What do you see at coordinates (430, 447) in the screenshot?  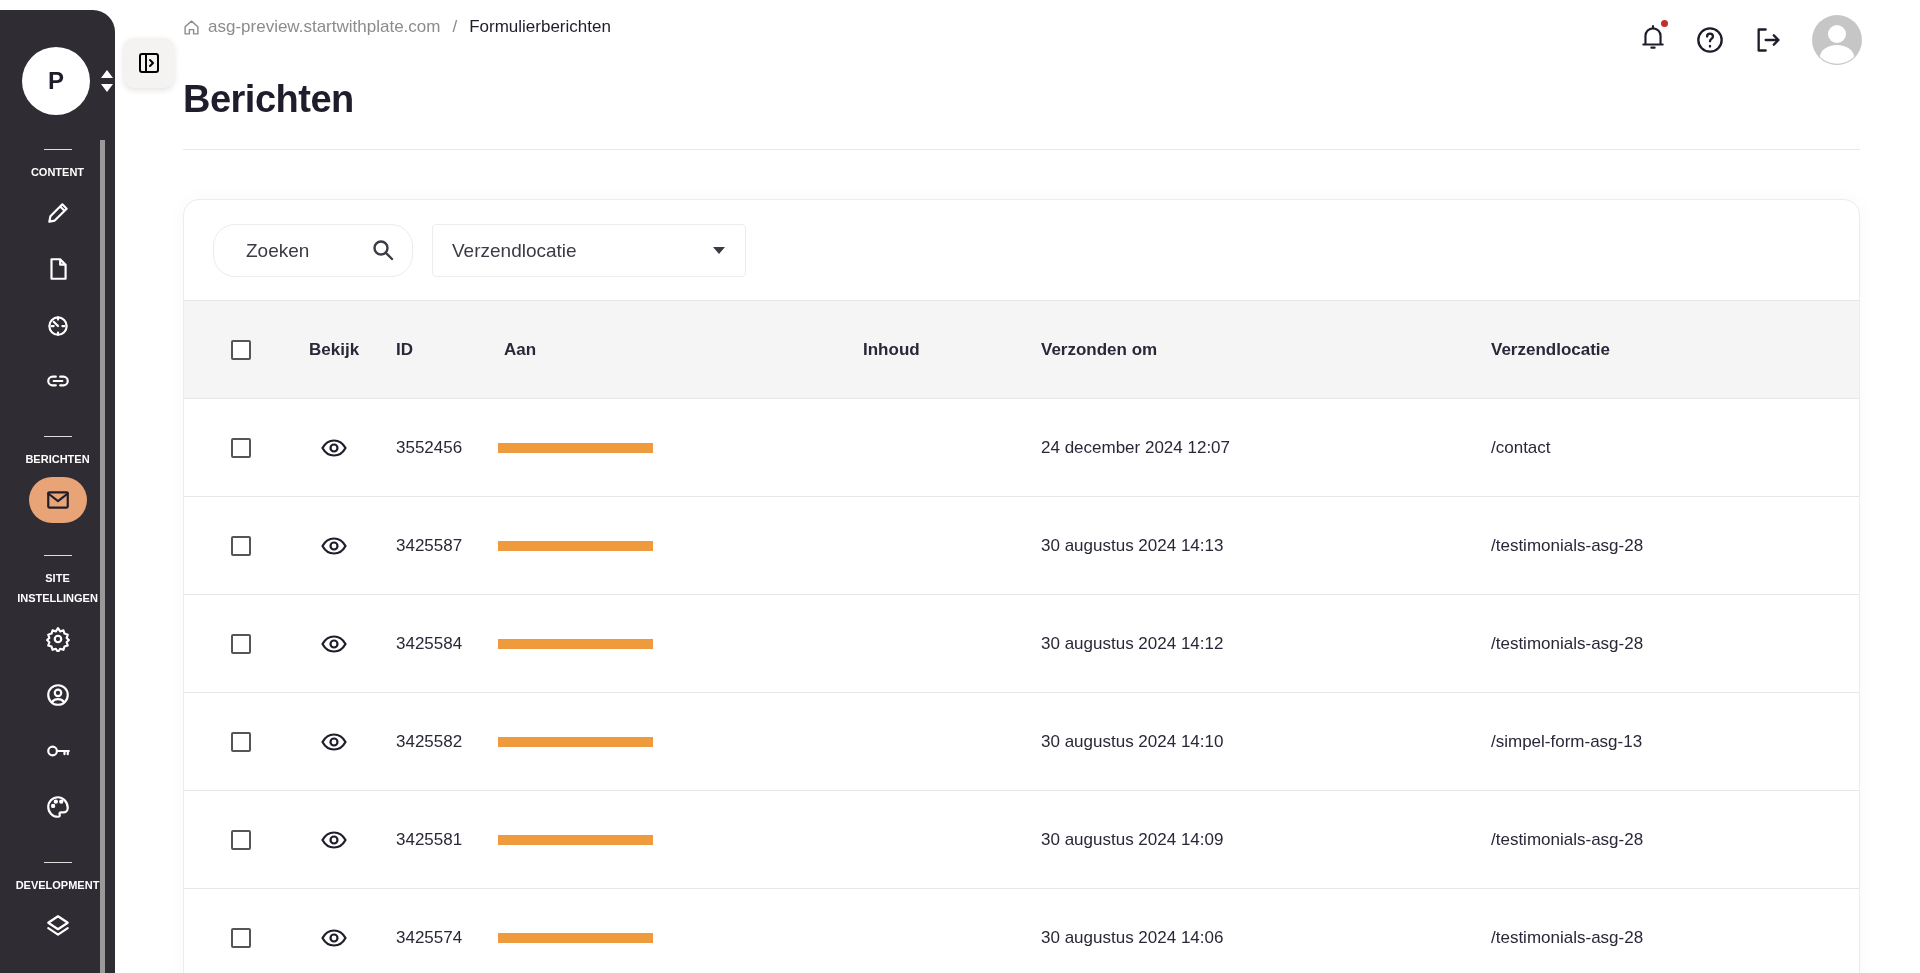 I see `table-cell-text: 3552456` at bounding box center [430, 447].